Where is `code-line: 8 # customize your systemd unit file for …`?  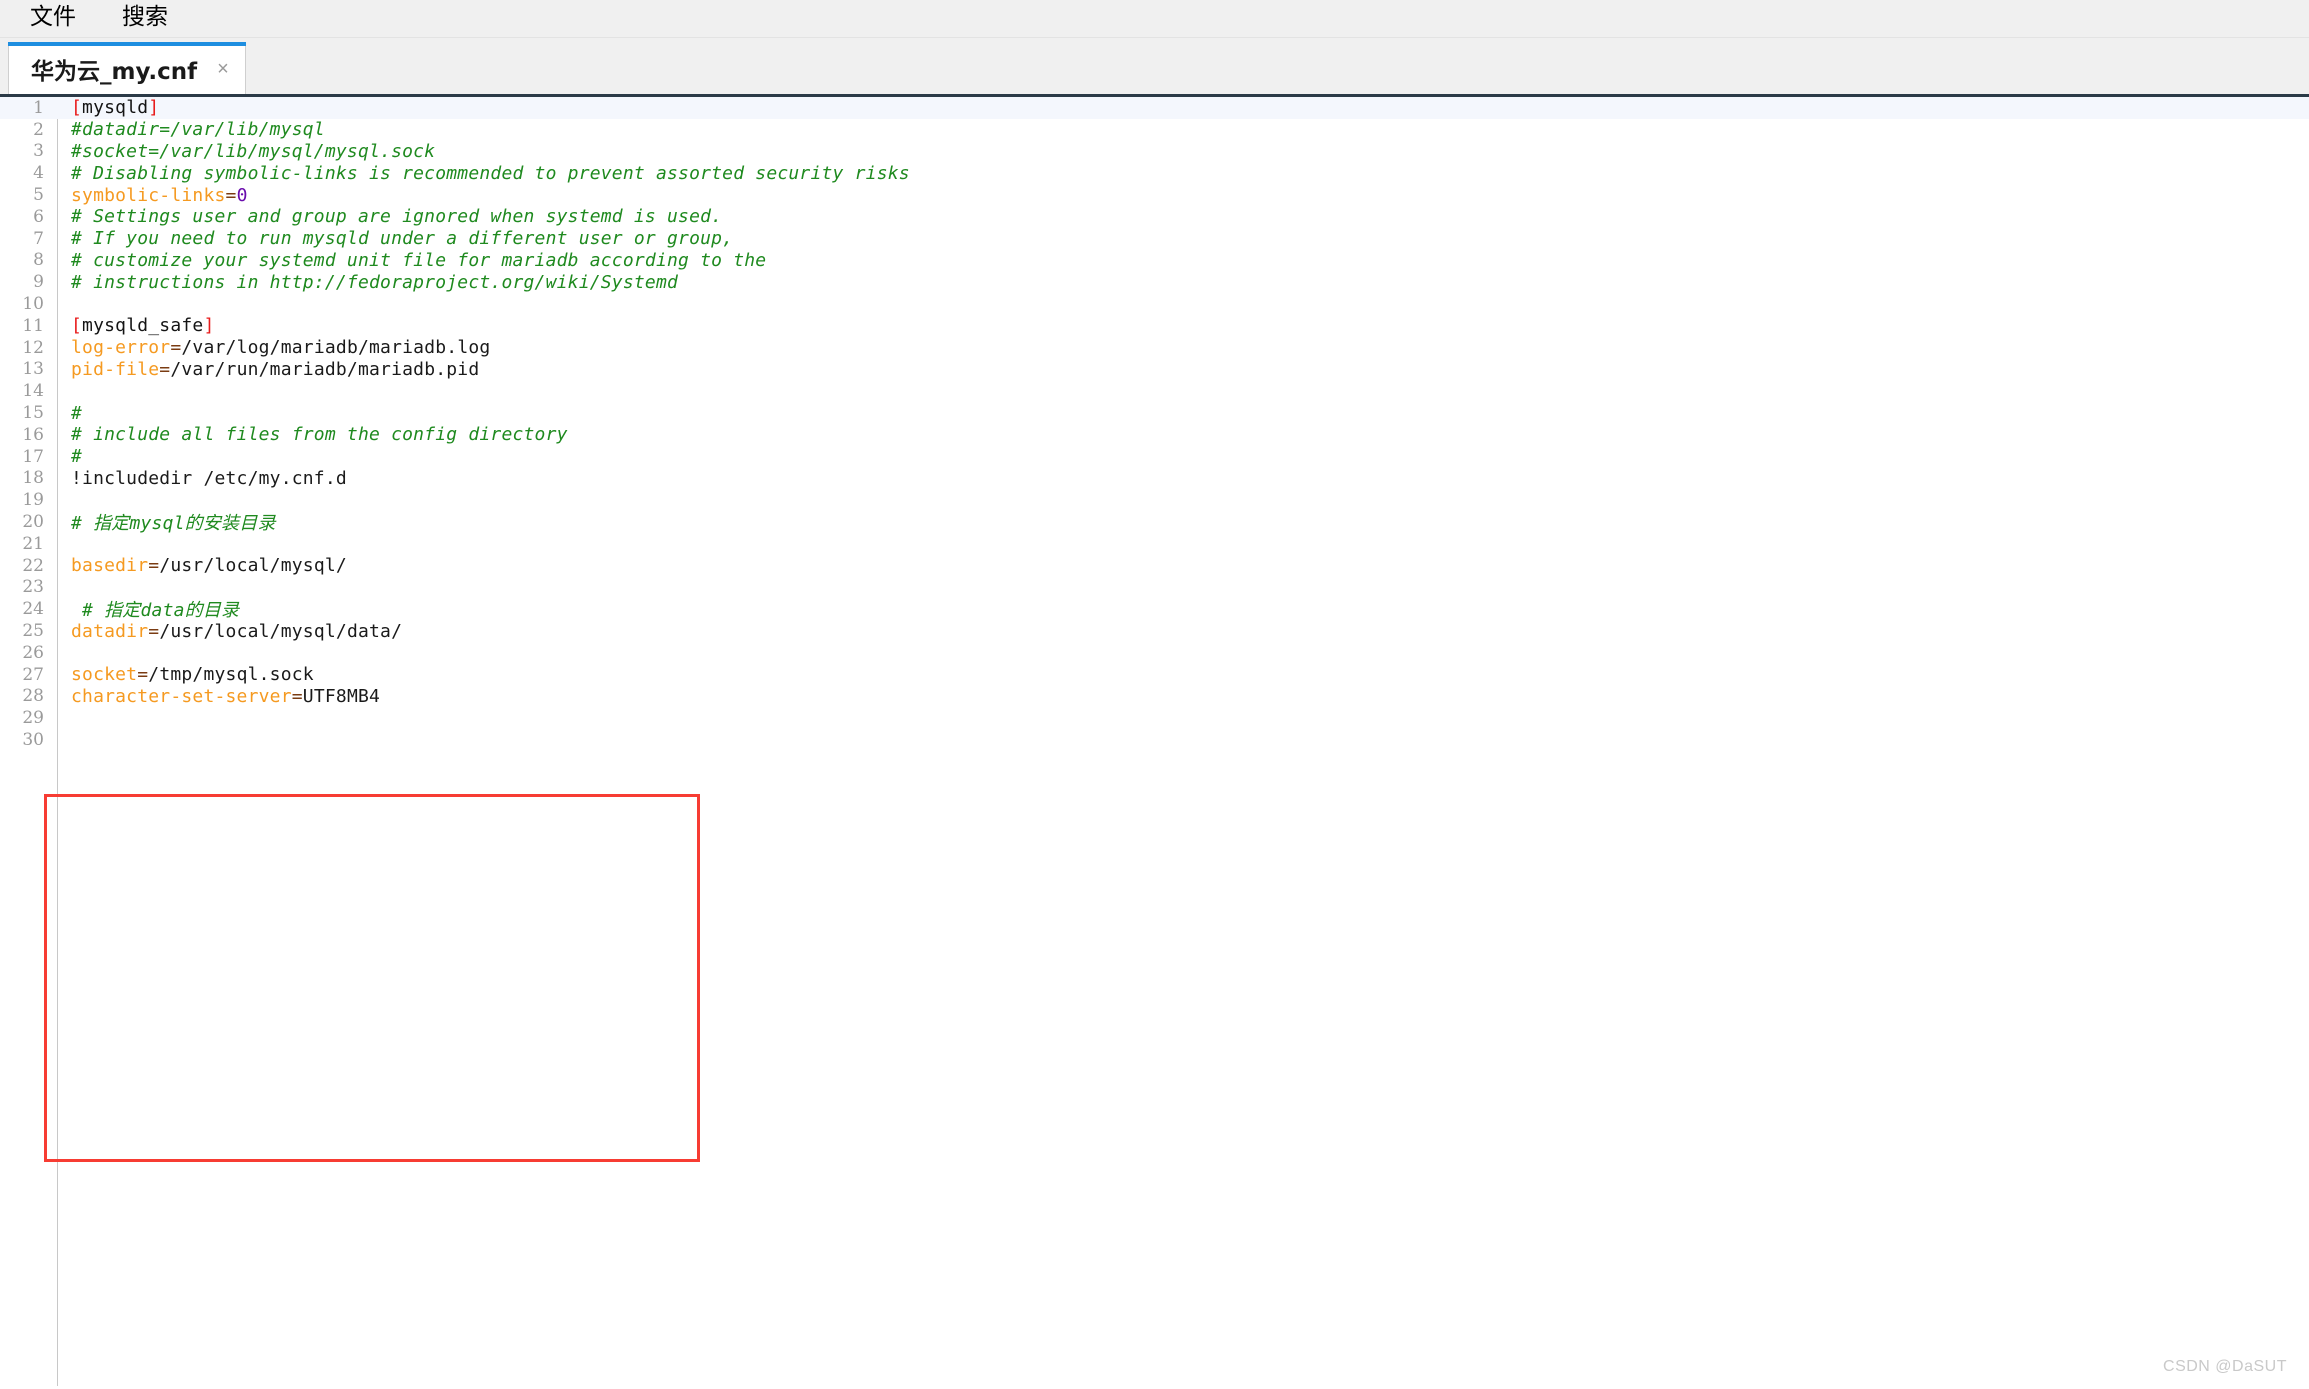
code-line: 8 # customize your systemd unit file for … is located at coordinates (1154, 261).